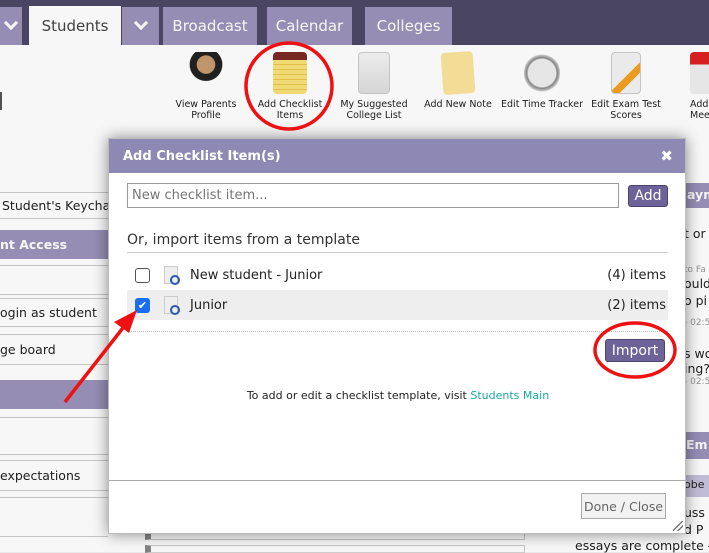 The height and width of the screenshot is (553, 709). I want to click on arrow-line, so click(95, 363).